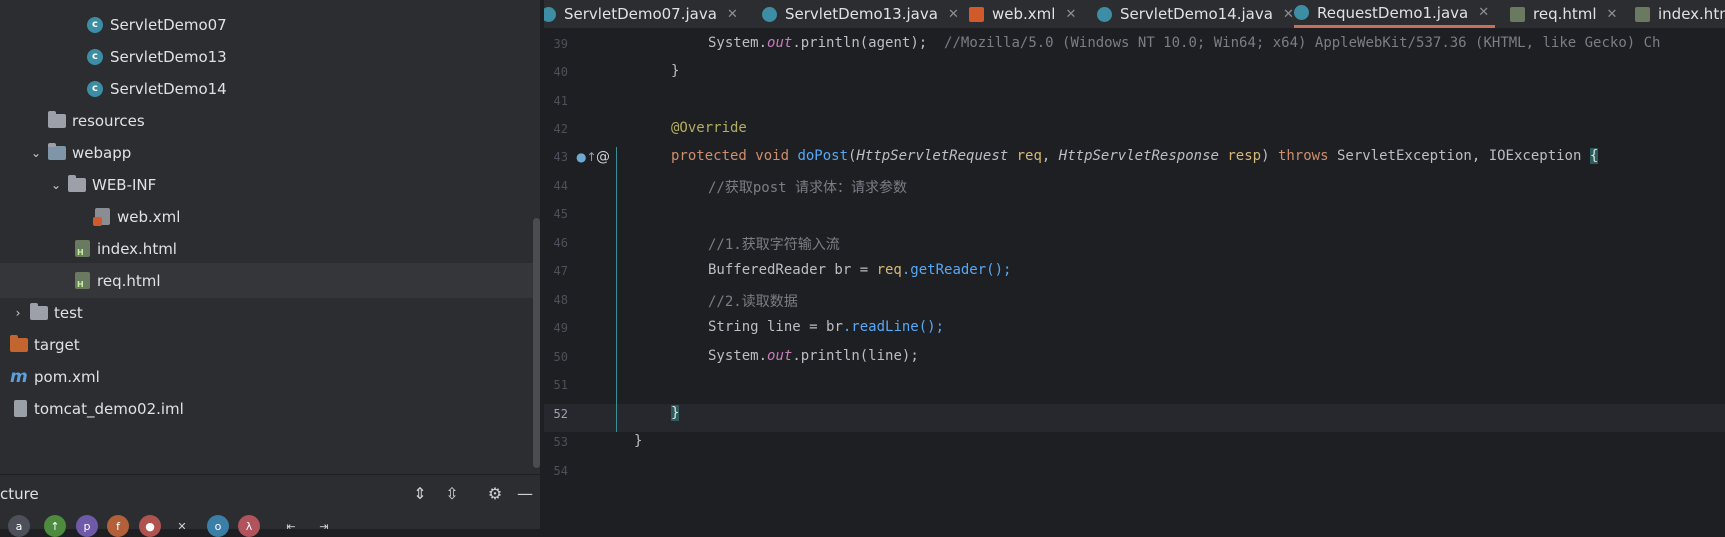  I want to click on tab-servletdemo14: ServletDemo14.java ✕, so click(1195, 14).